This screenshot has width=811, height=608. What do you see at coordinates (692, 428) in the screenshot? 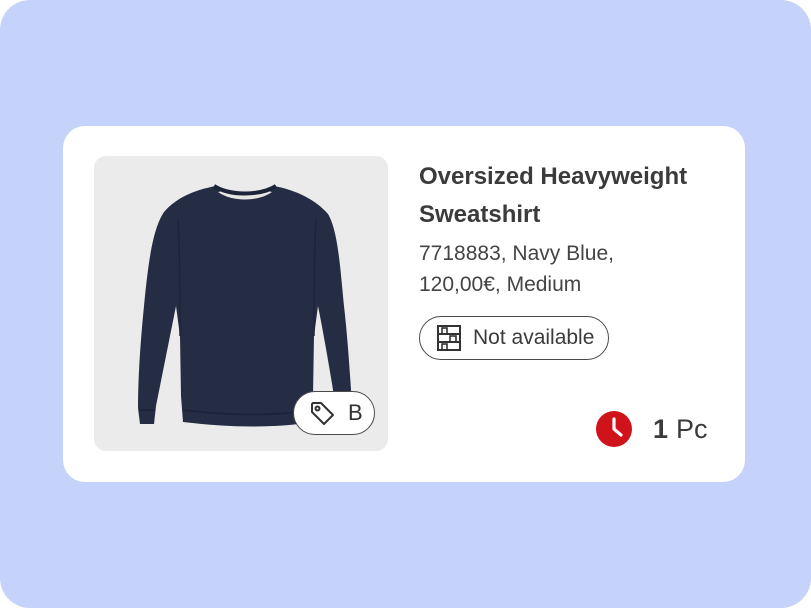
I see `quantity-unit: Pc` at bounding box center [692, 428].